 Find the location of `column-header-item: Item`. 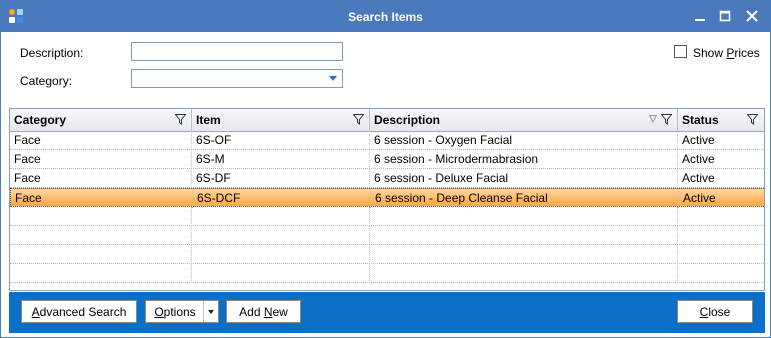

column-header-item: Item is located at coordinates (281, 120).